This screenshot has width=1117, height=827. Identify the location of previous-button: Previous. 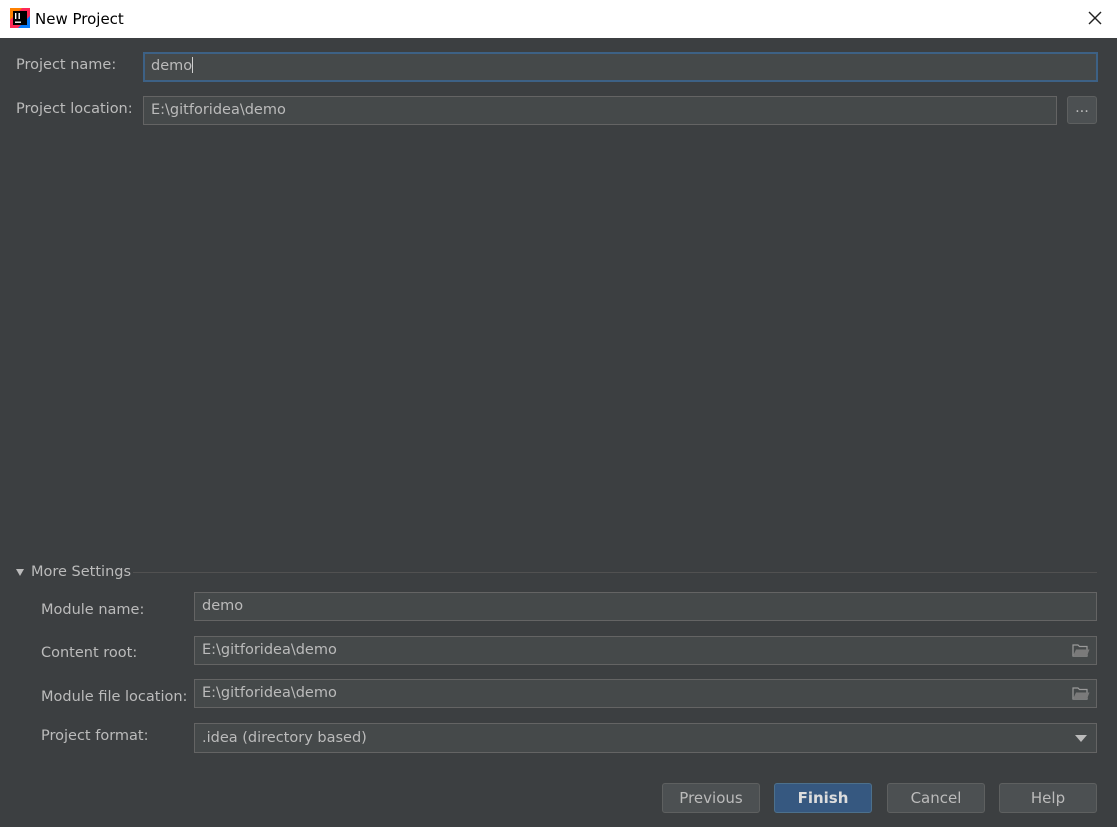
(711, 798).